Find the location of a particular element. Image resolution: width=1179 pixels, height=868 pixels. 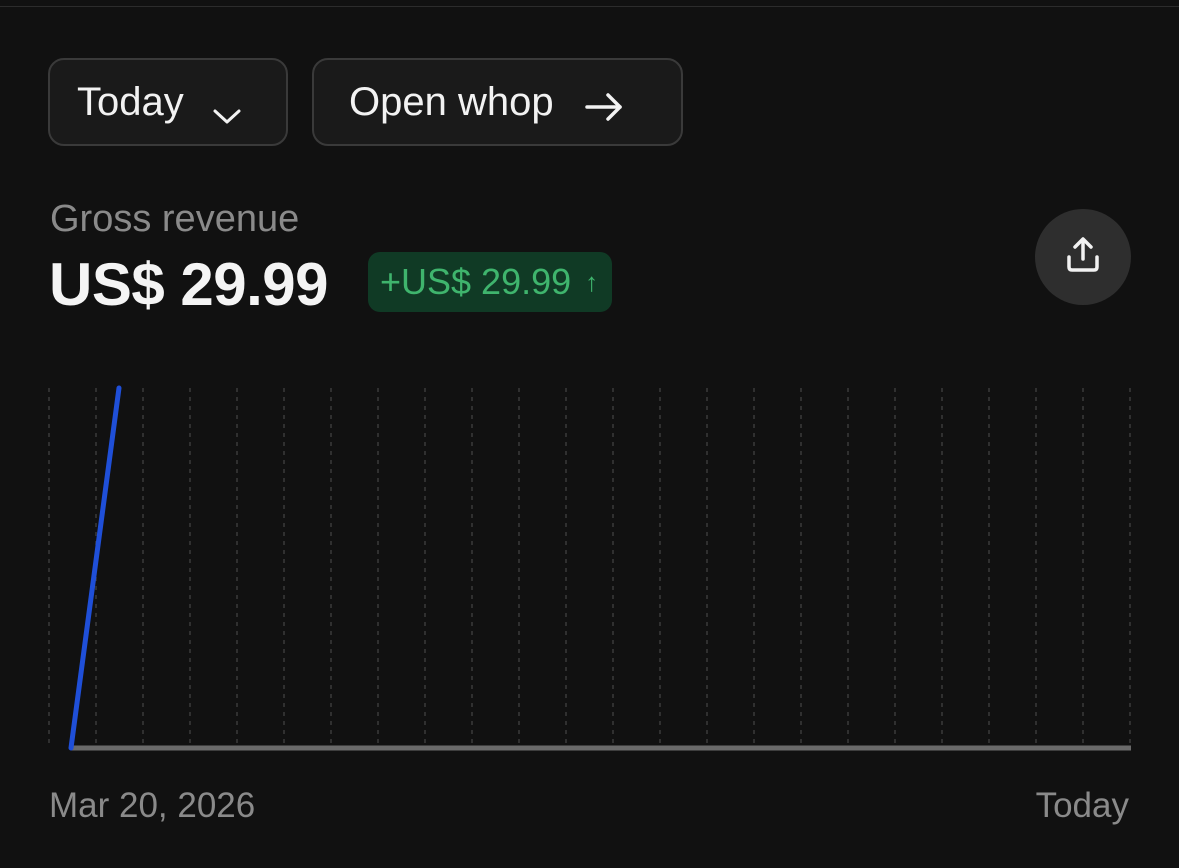

x-axis-start-label: Mar 20, 2026 is located at coordinates (152, 805).